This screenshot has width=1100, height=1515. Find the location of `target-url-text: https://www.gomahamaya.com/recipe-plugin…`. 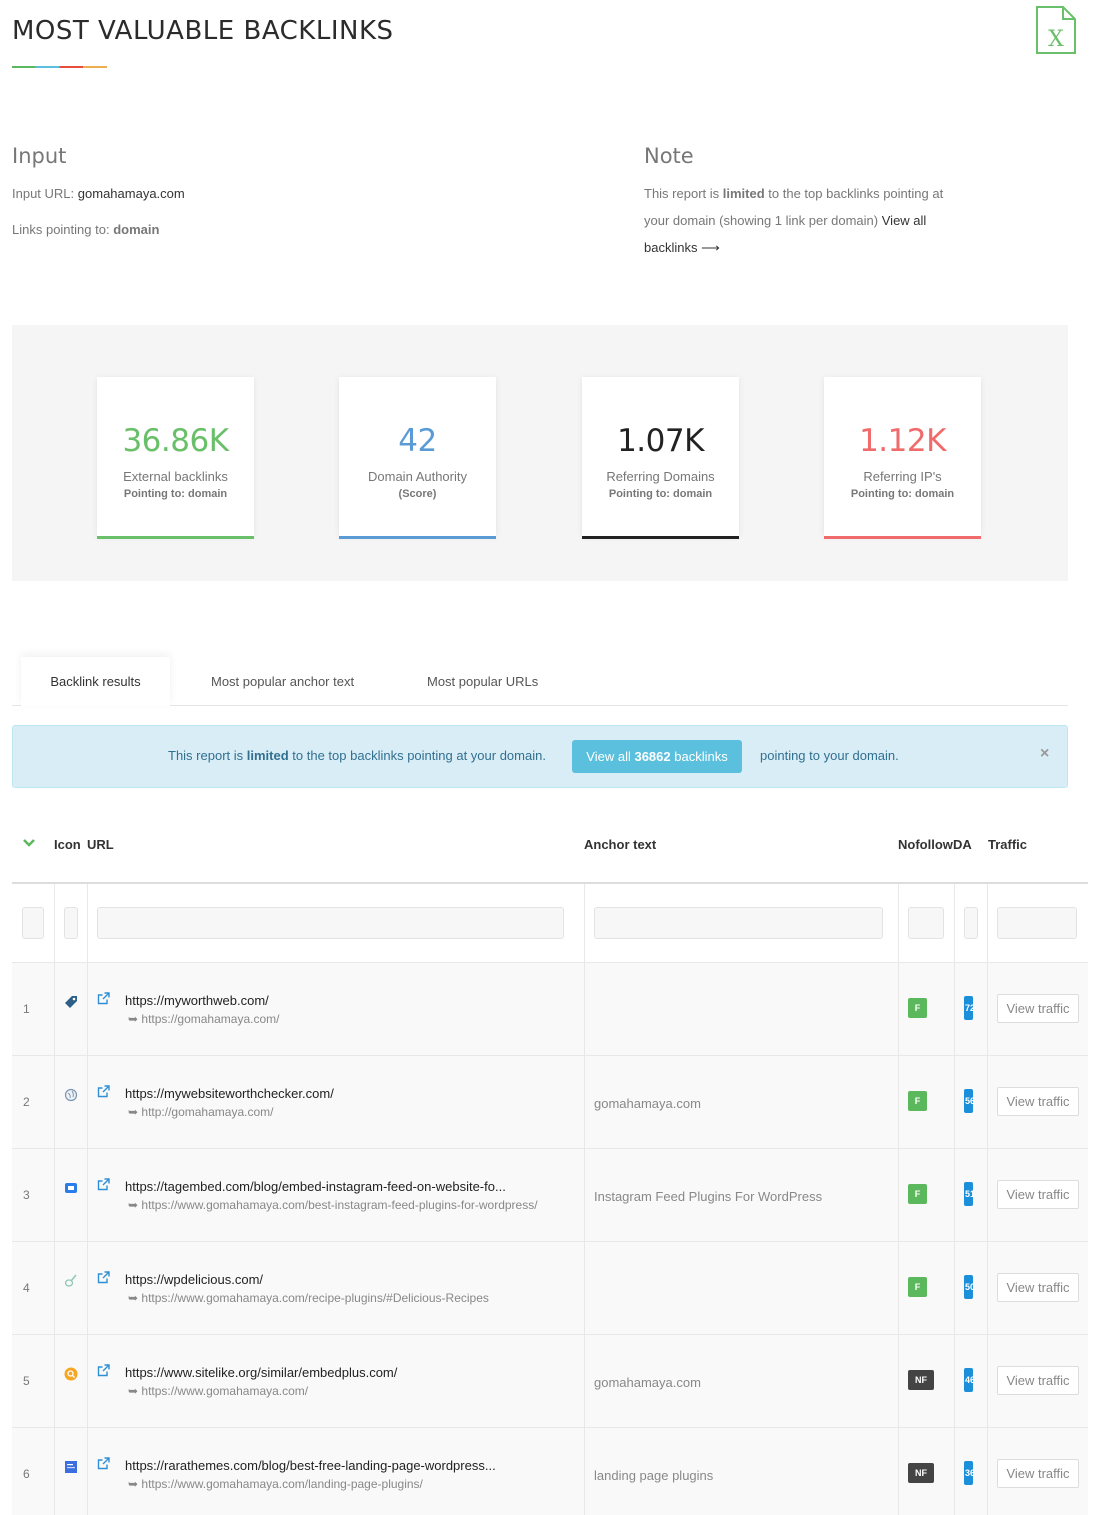

target-url-text: https://www.gomahamaya.com/recipe-plugin… is located at coordinates (315, 1298).